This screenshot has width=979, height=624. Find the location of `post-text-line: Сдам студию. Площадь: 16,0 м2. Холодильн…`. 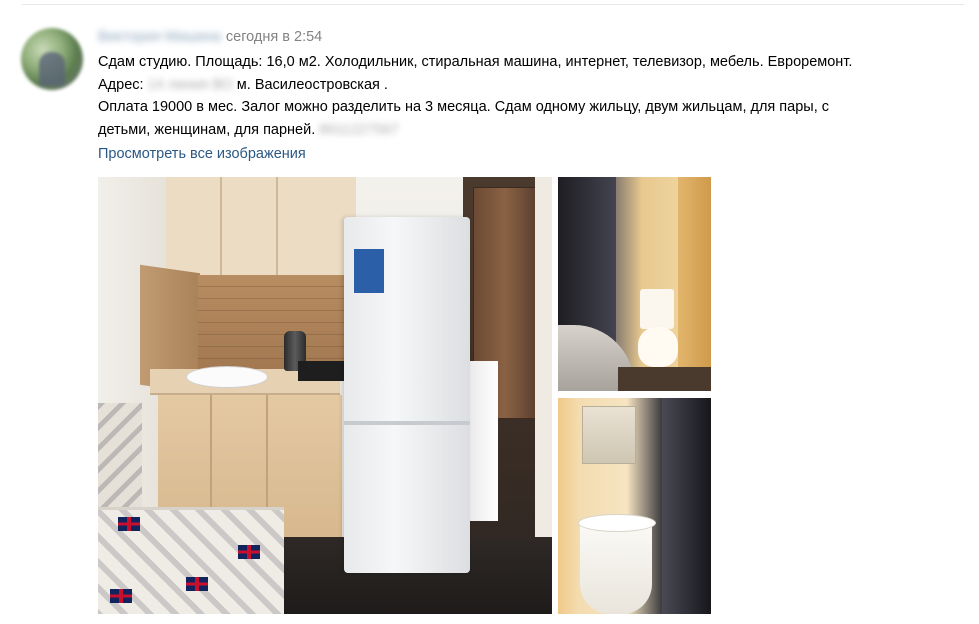

post-text-line: Сдам студию. Площадь: 16,0 м2. Холодильн… is located at coordinates (475, 62).